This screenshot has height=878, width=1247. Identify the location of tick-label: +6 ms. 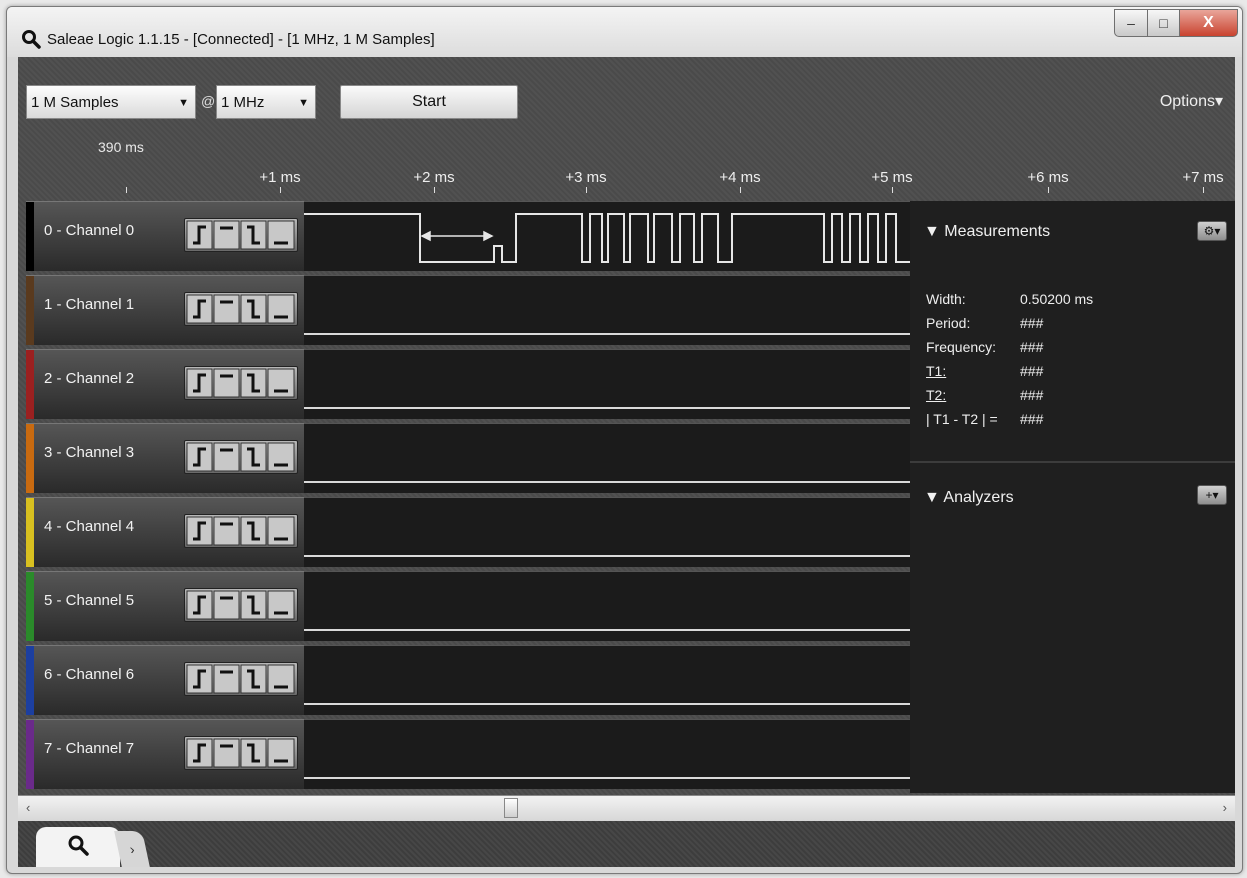
(1048, 177).